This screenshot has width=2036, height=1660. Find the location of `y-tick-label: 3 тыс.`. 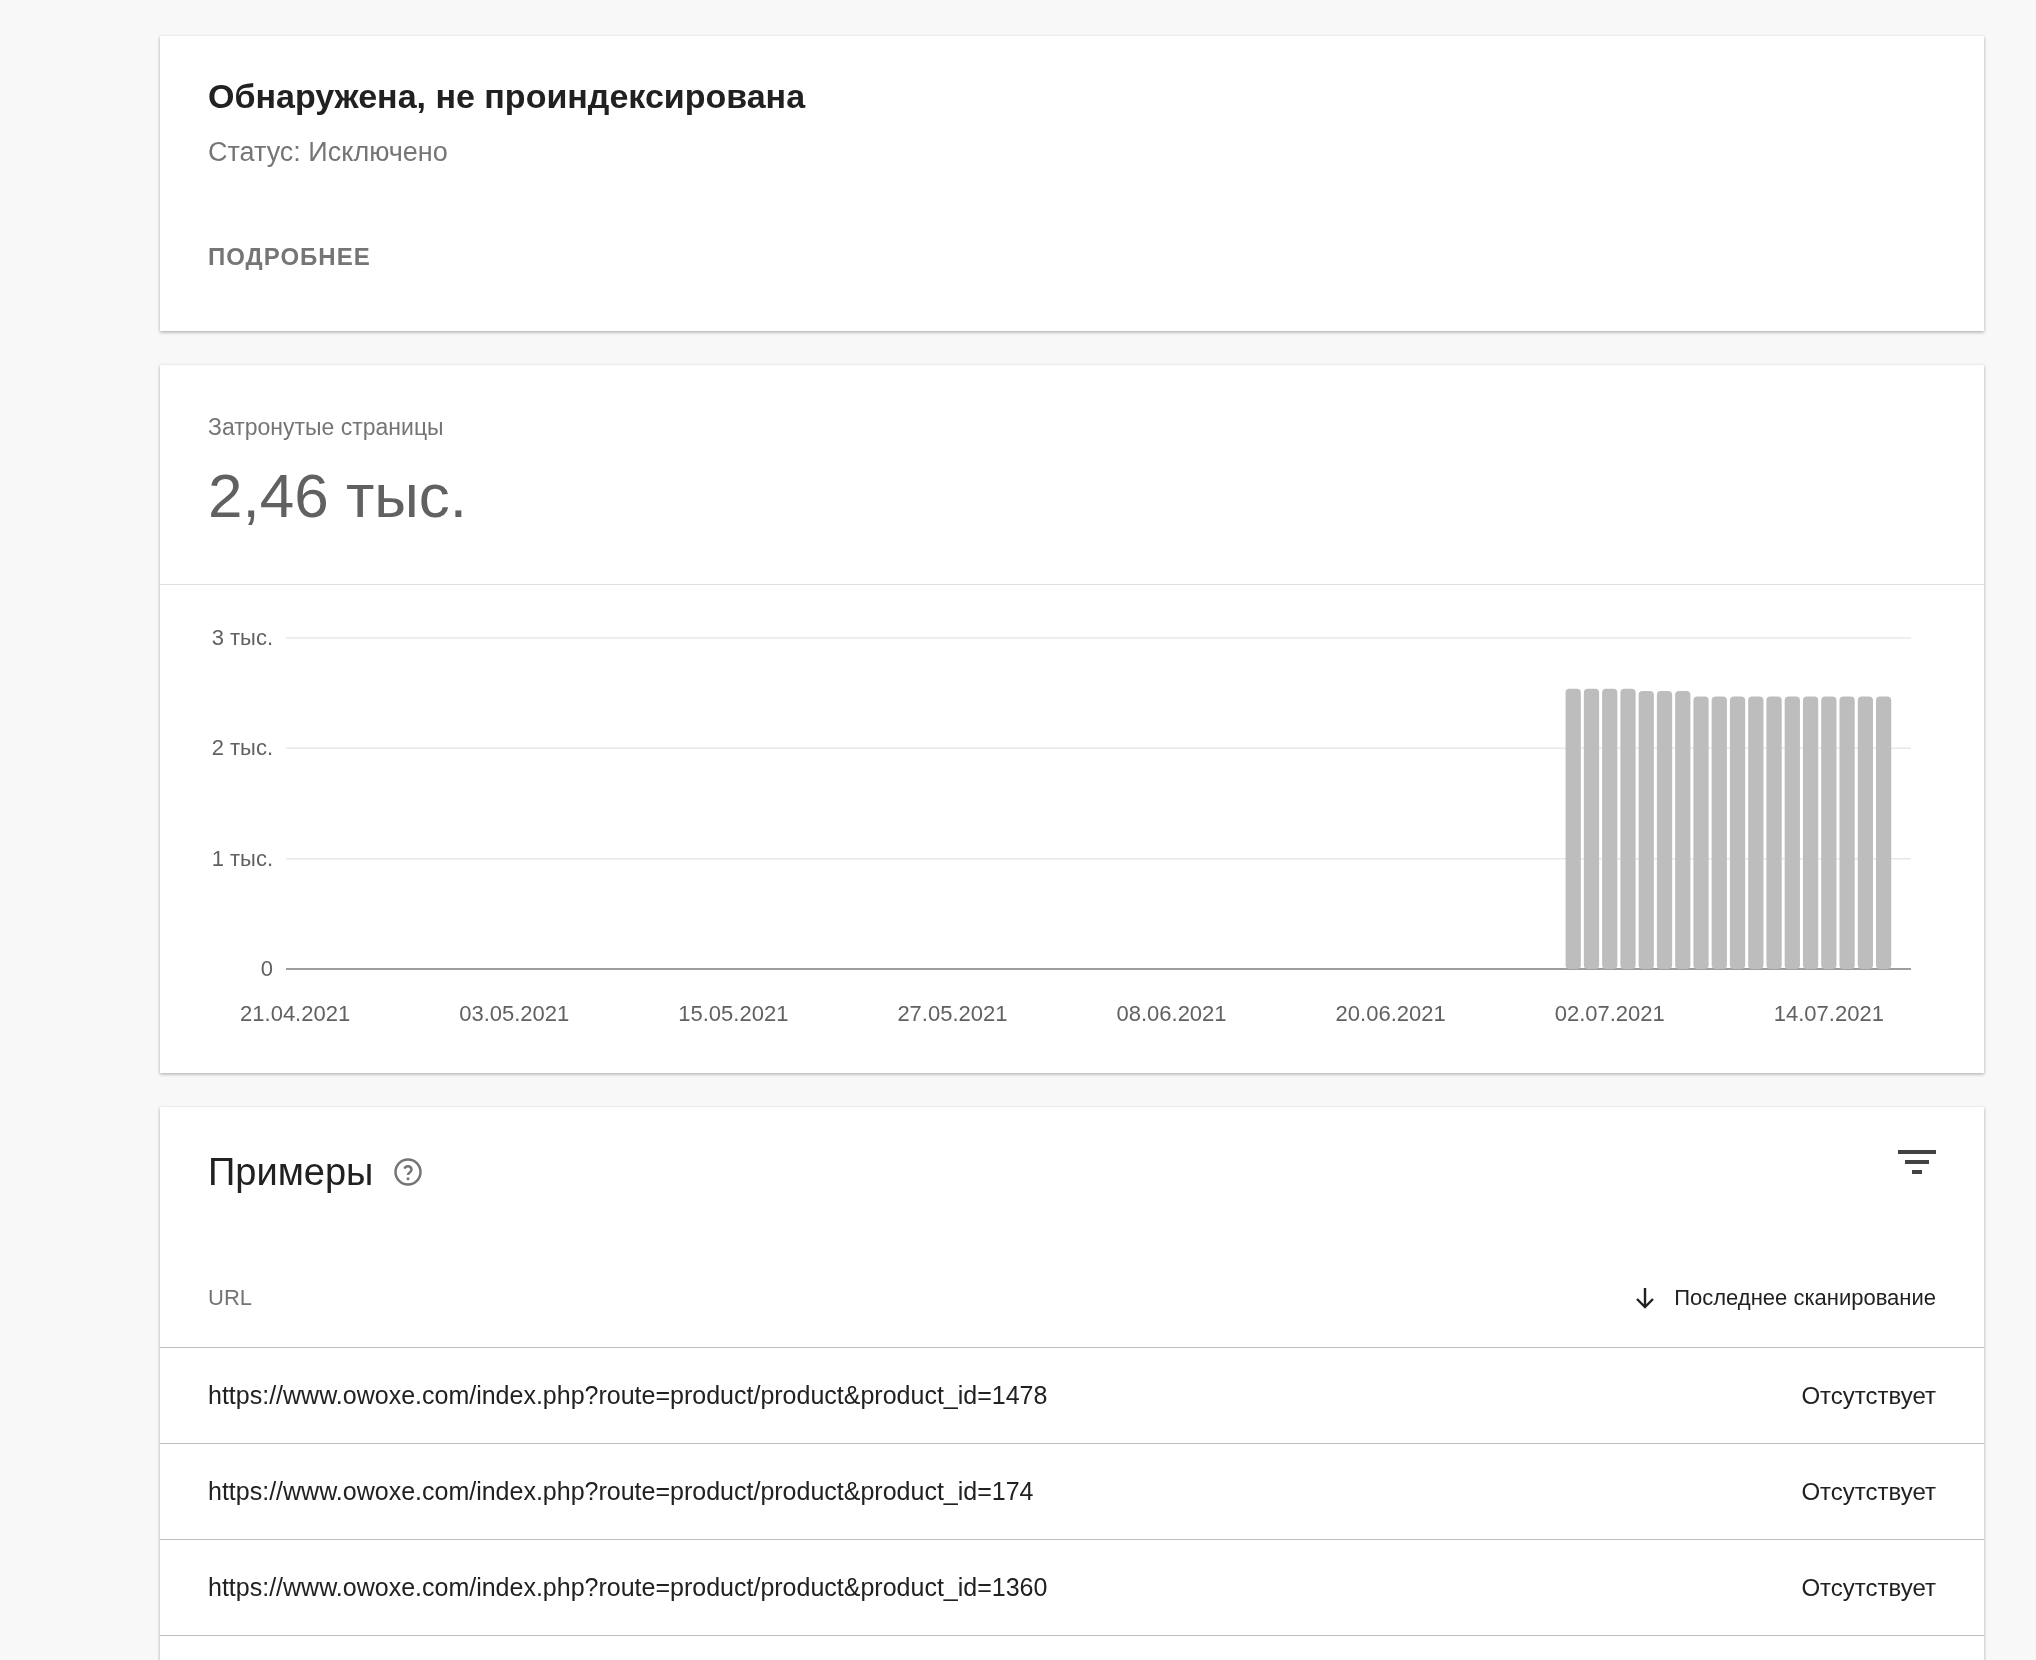

y-tick-label: 3 тыс. is located at coordinates (242, 637).